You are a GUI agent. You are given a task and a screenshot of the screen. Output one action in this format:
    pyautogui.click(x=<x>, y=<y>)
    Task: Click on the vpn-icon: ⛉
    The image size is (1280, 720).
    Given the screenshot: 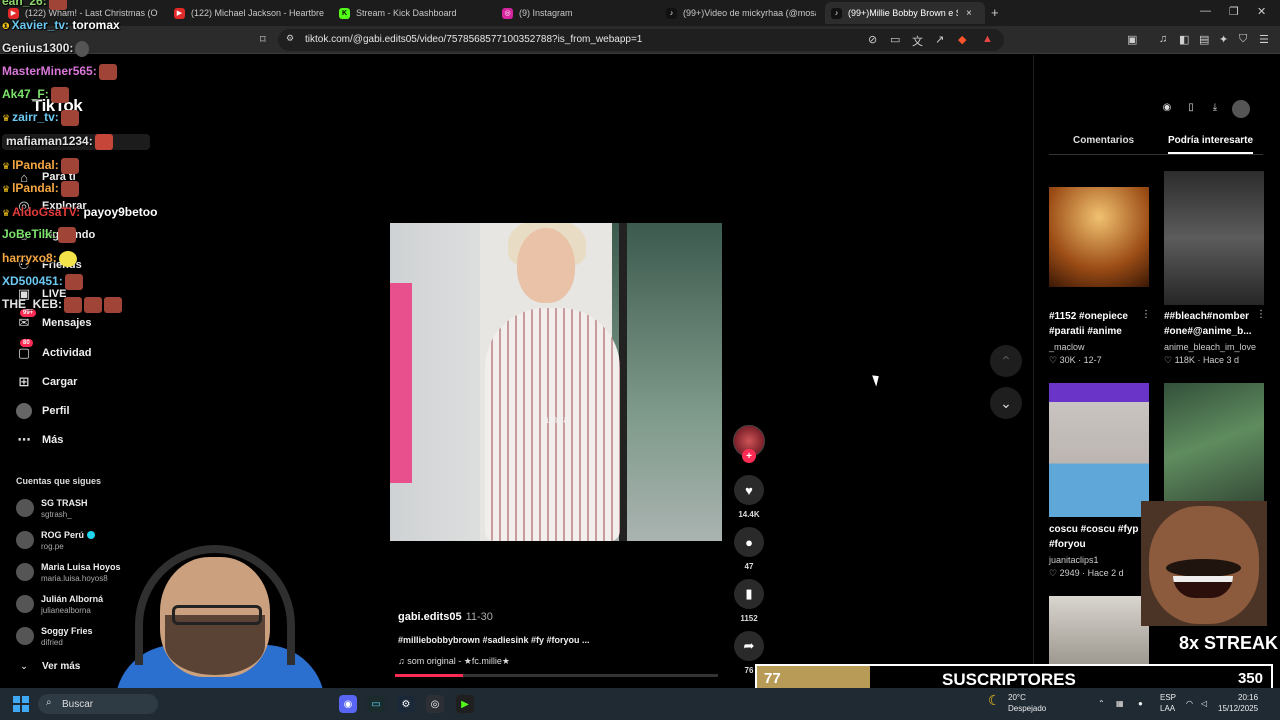 What is the action you would take?
    pyautogui.click(x=1243, y=39)
    